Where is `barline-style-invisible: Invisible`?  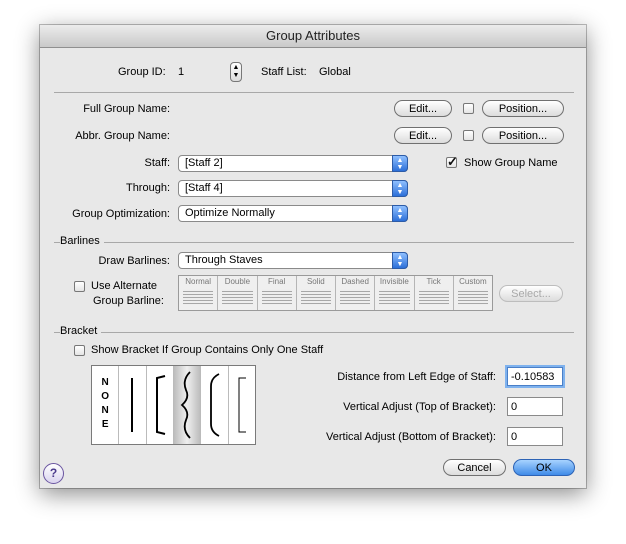
barline-style-invisible: Invisible is located at coordinates (395, 293).